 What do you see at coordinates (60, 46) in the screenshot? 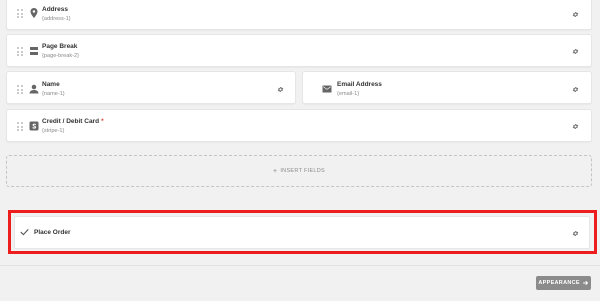
I see `field-title: Page Break` at bounding box center [60, 46].